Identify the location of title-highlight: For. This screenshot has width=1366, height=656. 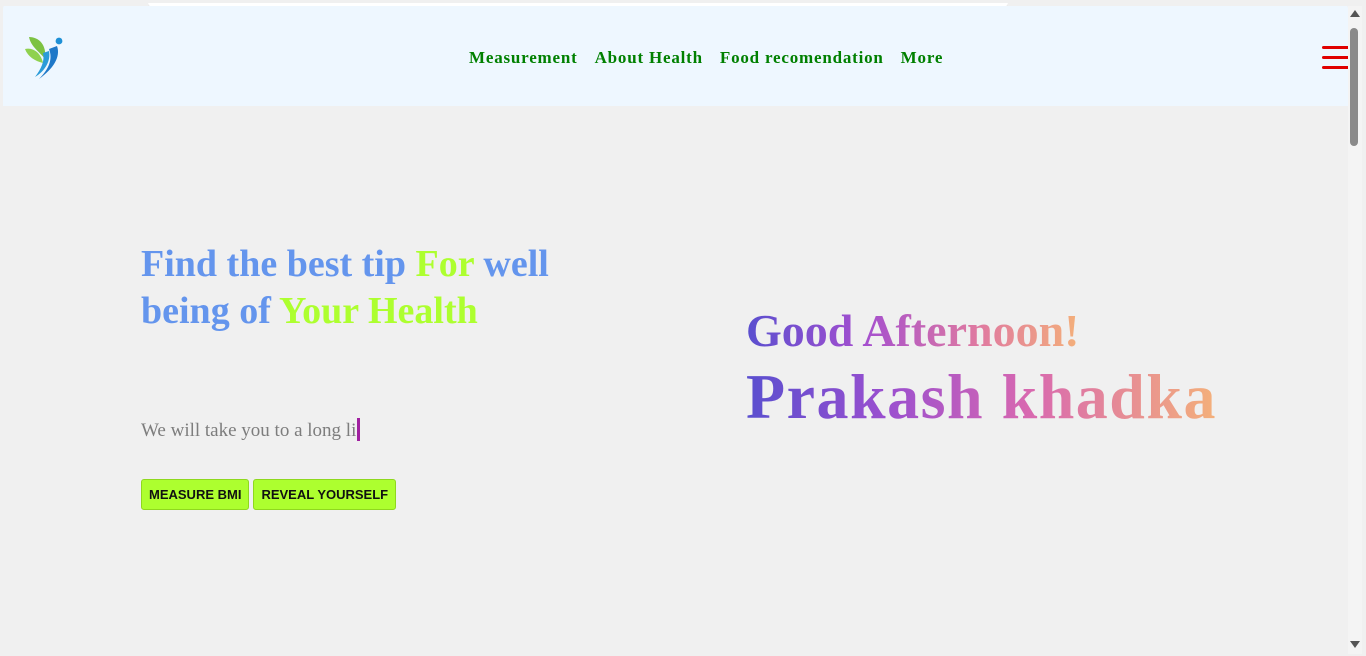
(444, 264).